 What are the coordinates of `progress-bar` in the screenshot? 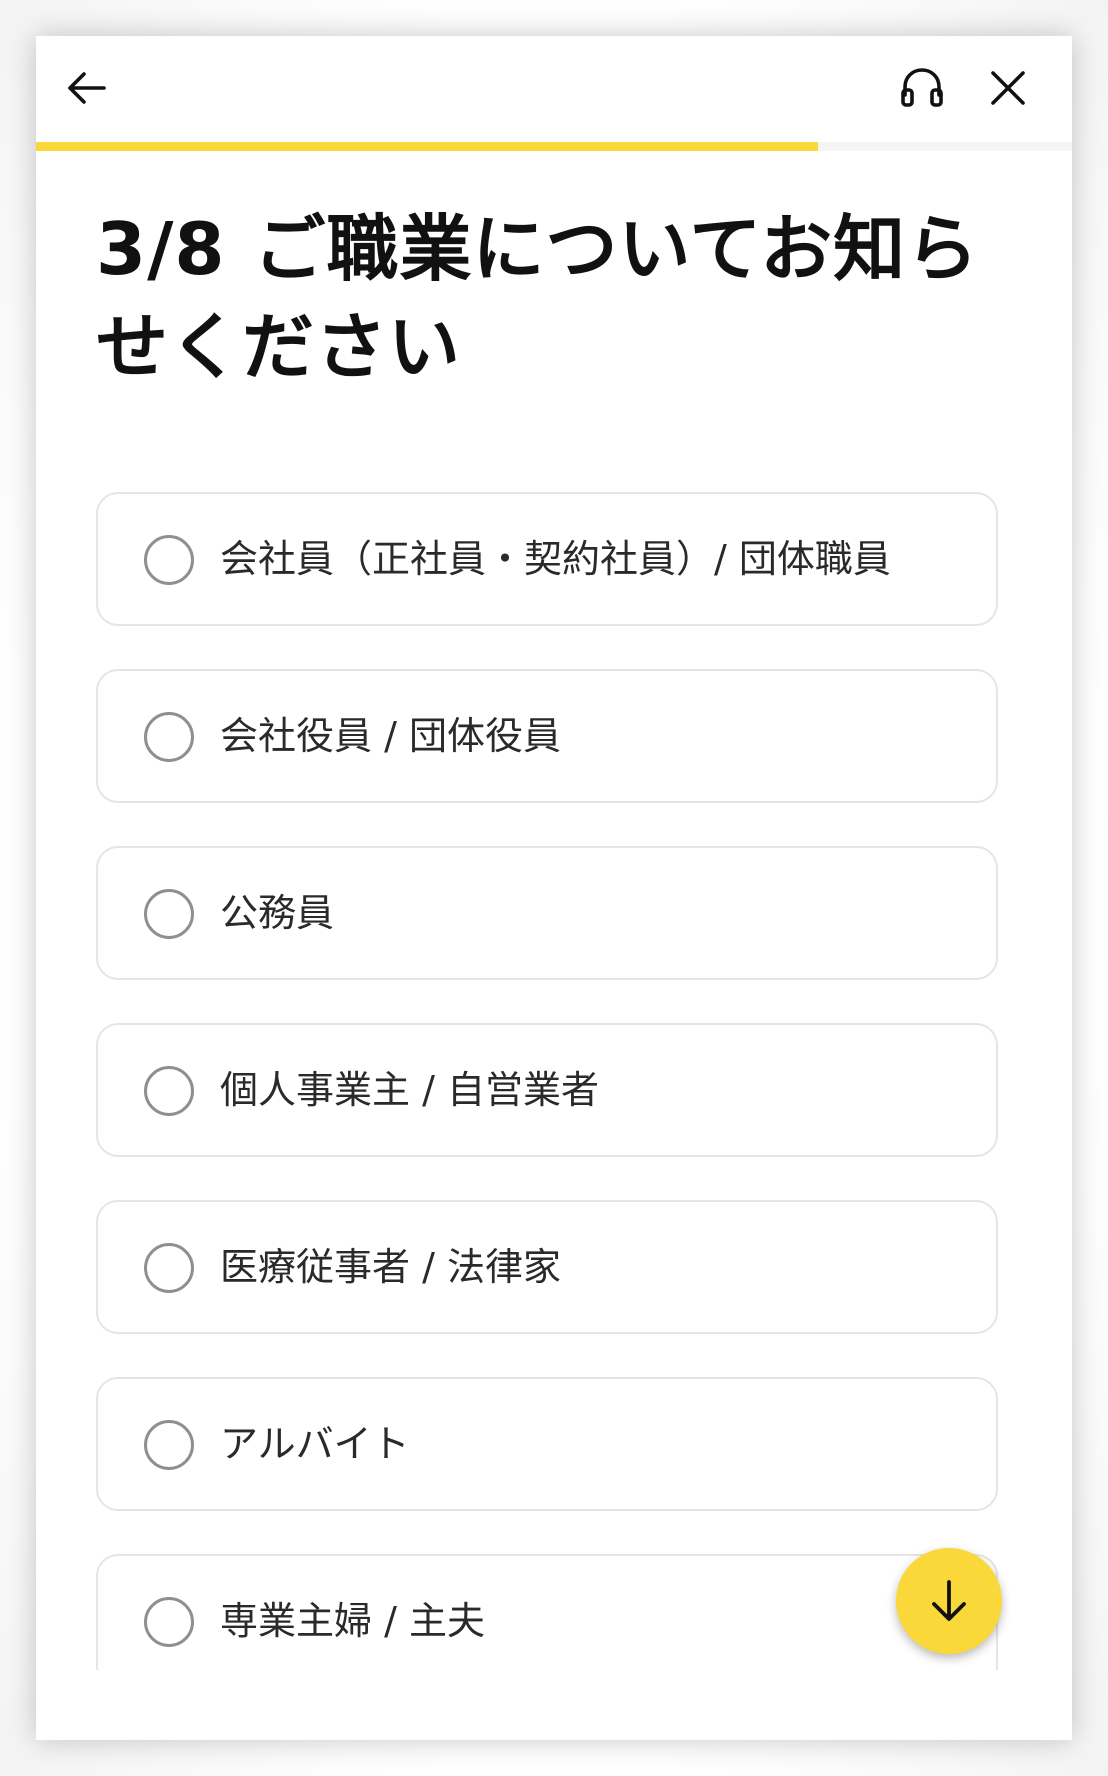 It's located at (554, 146).